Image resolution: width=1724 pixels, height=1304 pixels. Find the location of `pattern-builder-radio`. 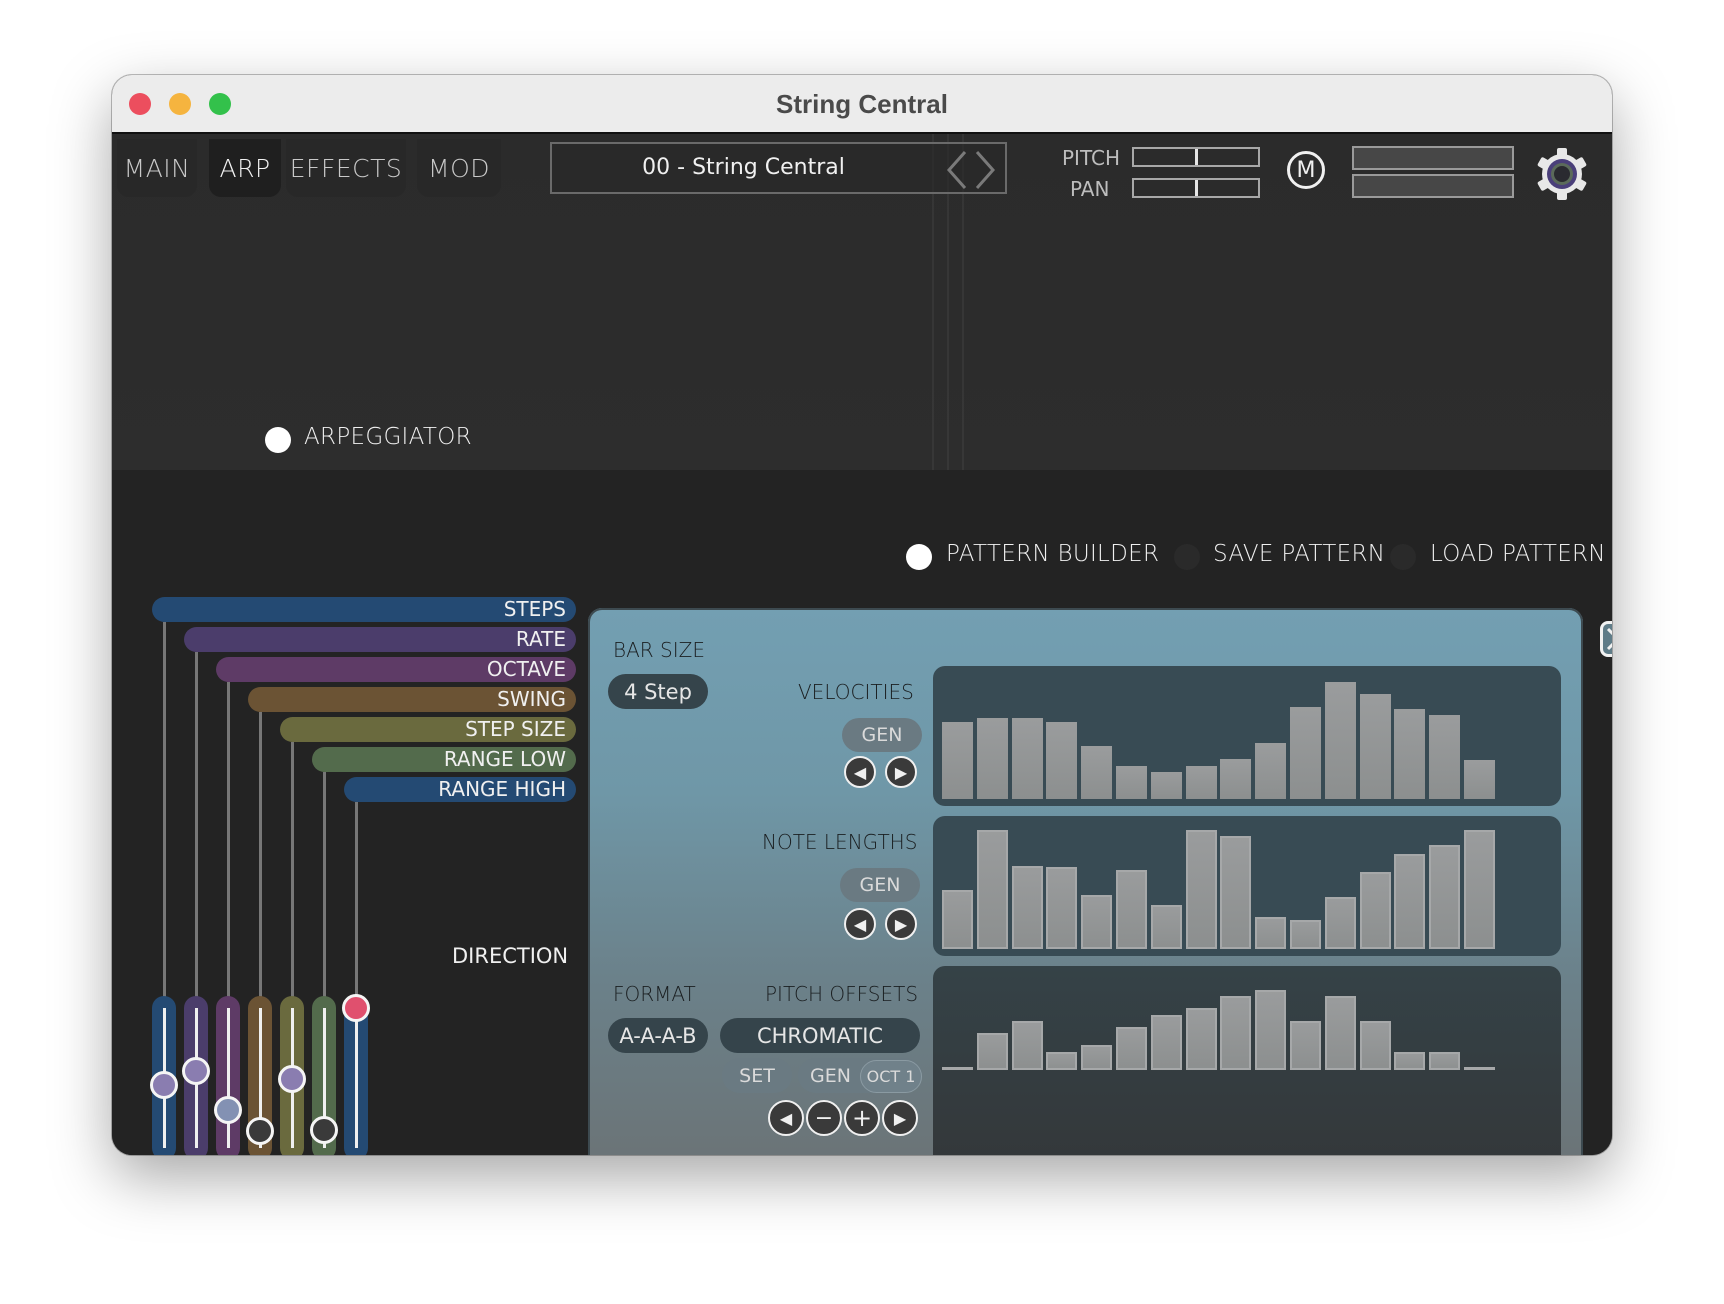

pattern-builder-radio is located at coordinates (919, 557).